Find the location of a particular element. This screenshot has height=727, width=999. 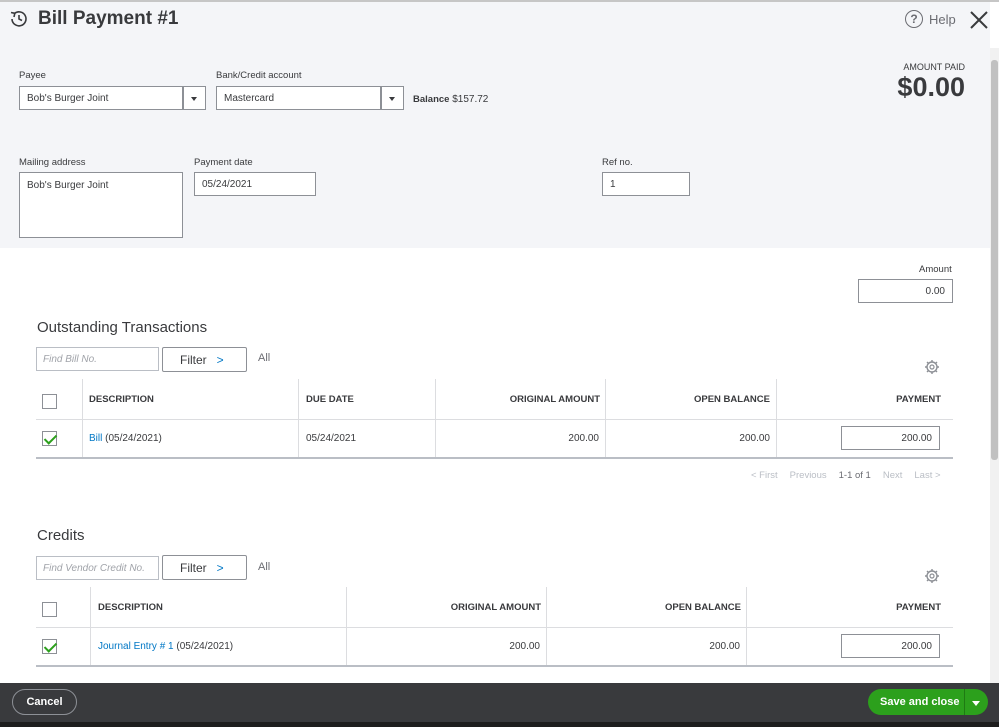

pager-previous: Previous is located at coordinates (808, 475).